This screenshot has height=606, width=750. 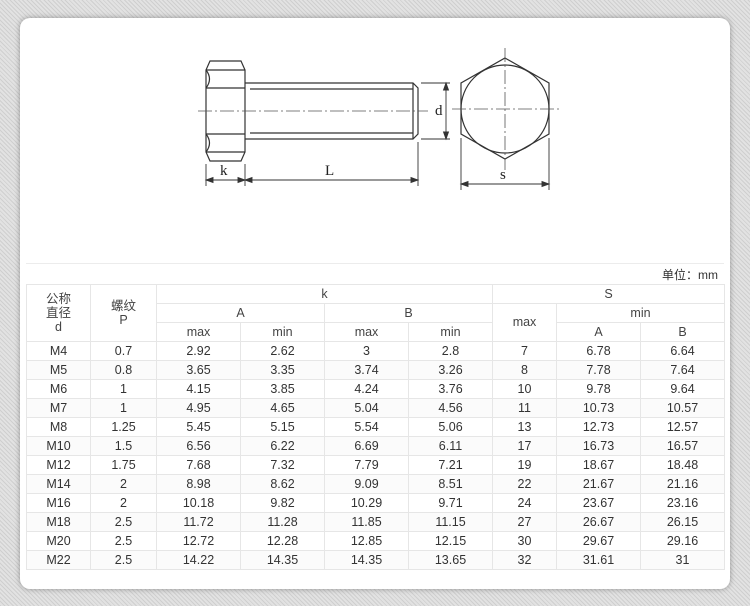 What do you see at coordinates (282, 465) in the screenshot?
I see `cell-k-a-min: 7.32` at bounding box center [282, 465].